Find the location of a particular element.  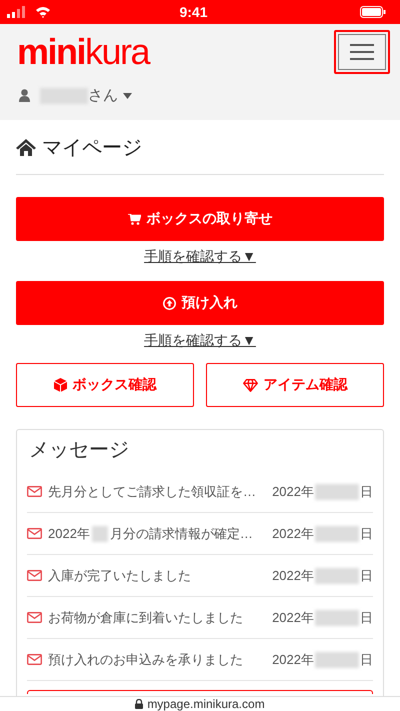

outline-button: アイテム確認 is located at coordinates (295, 385).